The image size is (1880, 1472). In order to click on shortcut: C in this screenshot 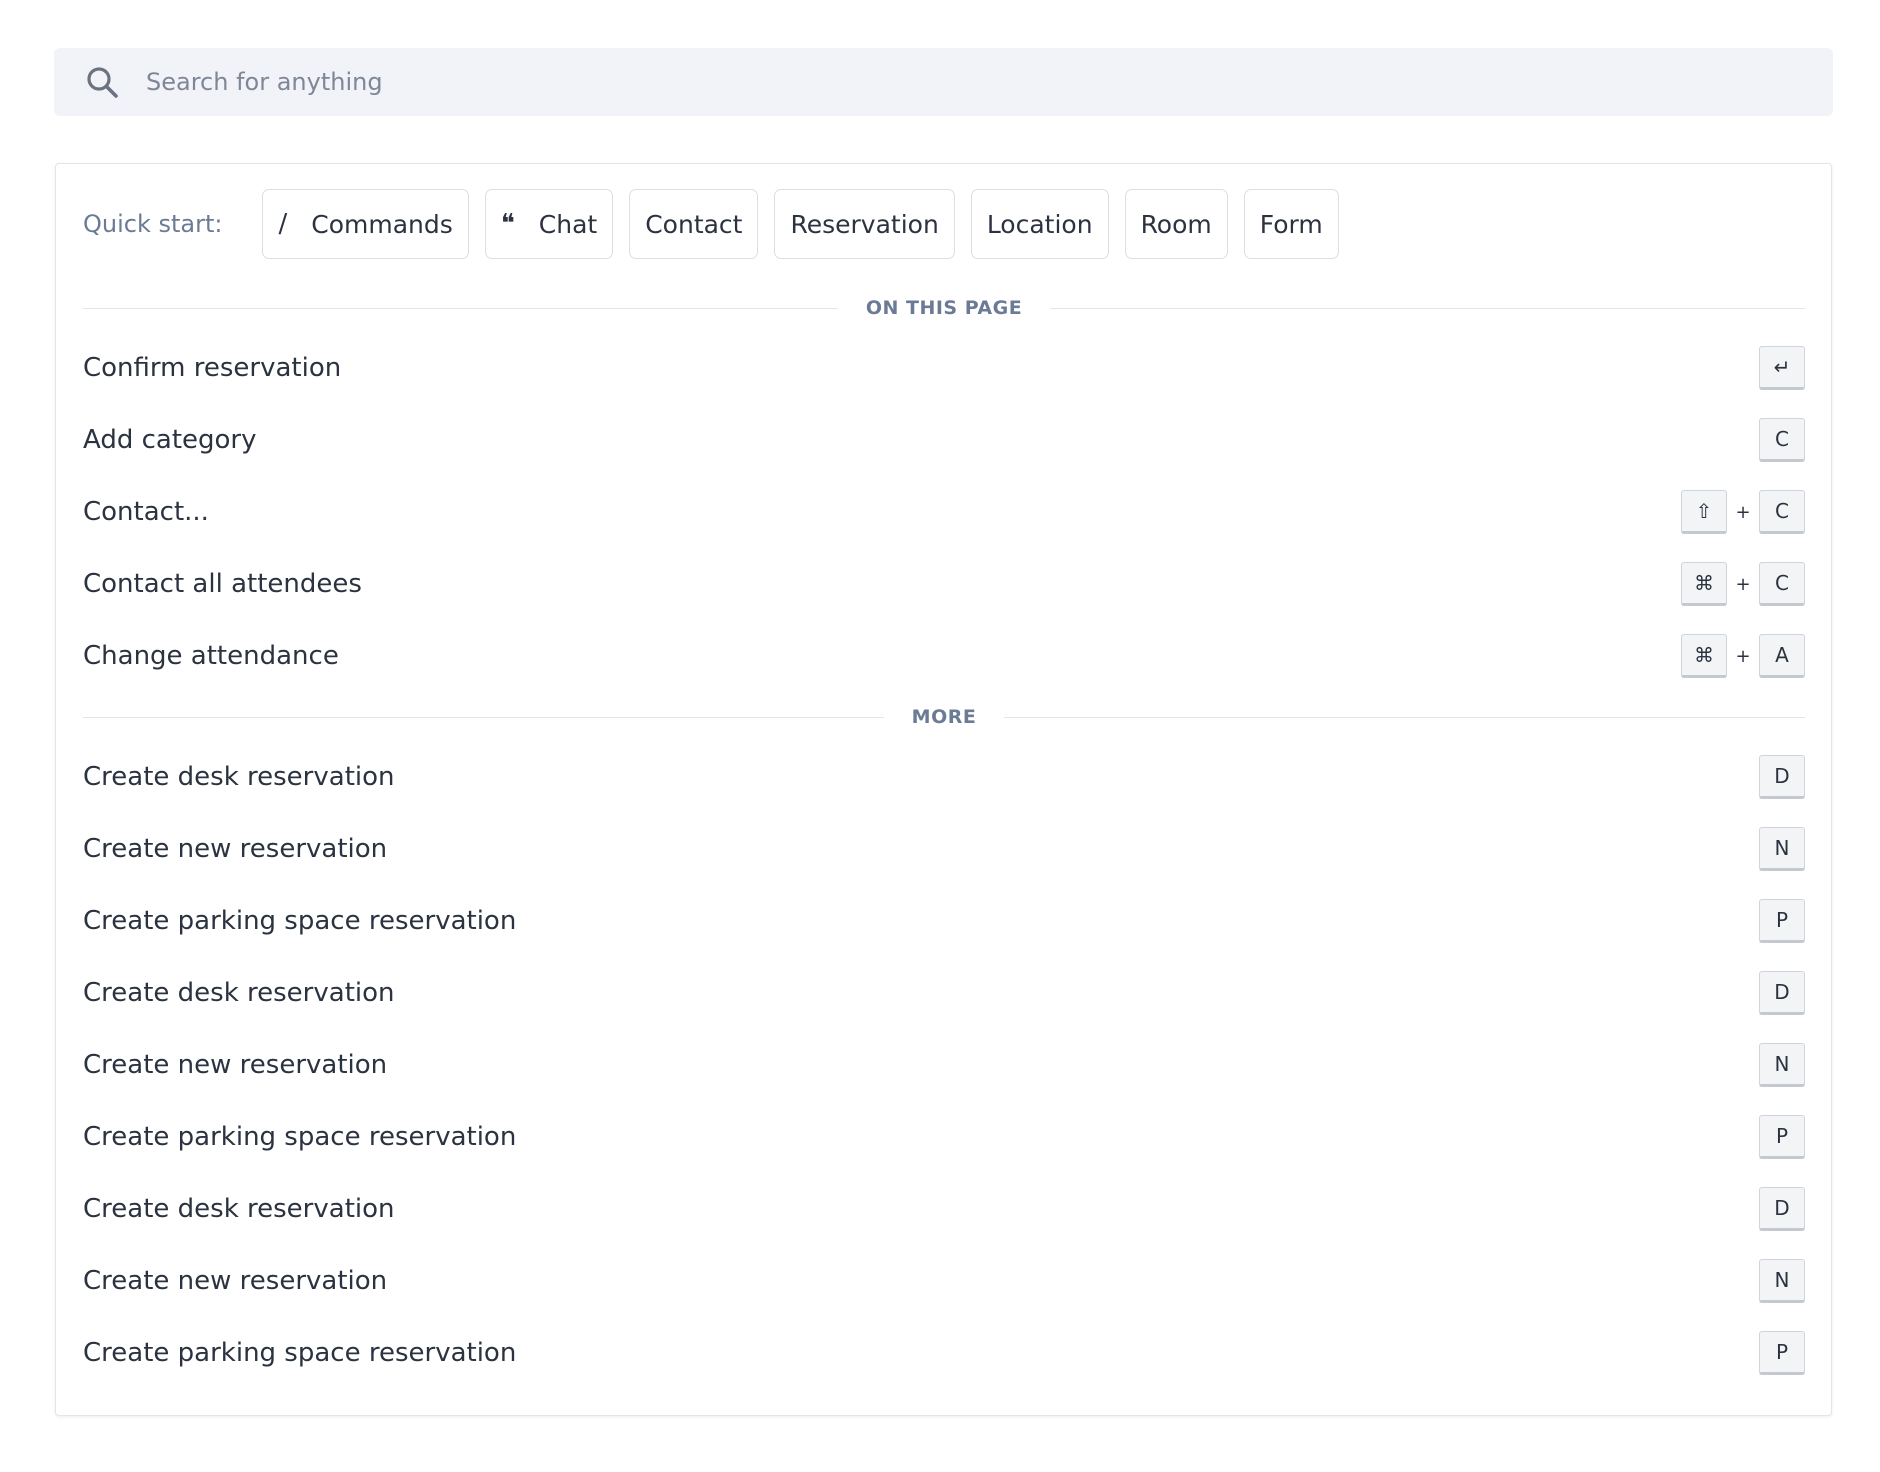, I will do `click(1782, 440)`.